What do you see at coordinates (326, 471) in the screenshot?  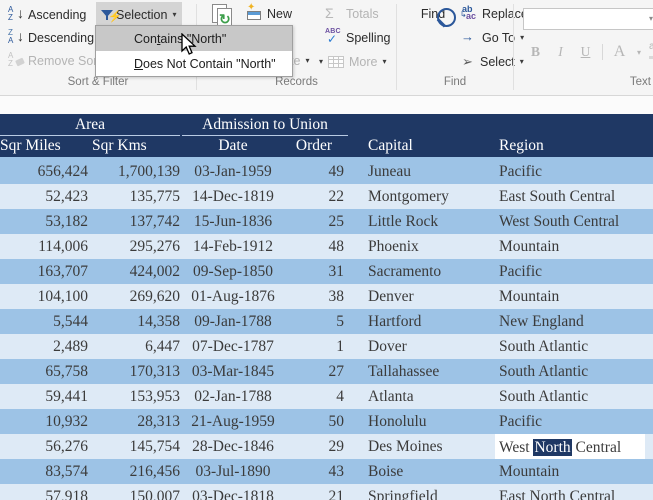 I see `table-row: 83,574 216,456 03-Jul-1890 43 Boise Mountain` at bounding box center [326, 471].